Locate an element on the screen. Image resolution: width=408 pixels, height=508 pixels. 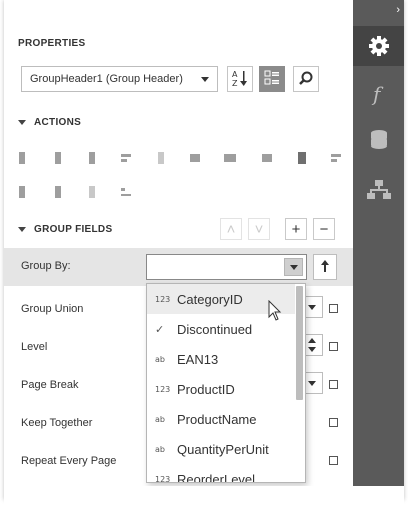
tab-expressions: f is located at coordinates (378, 94).